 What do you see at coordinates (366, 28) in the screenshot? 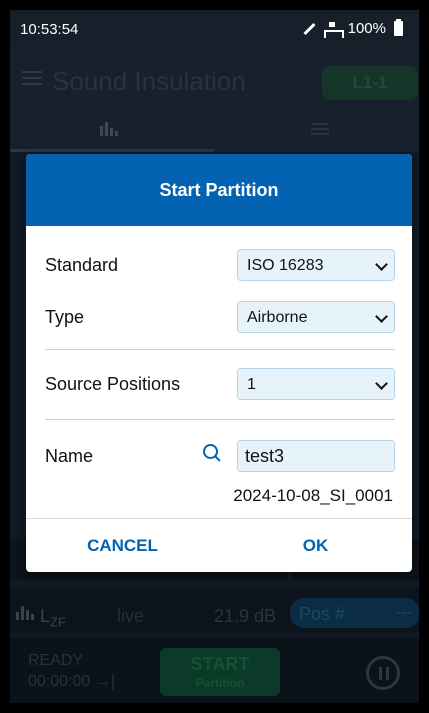
I see `battery-percent: 100%` at bounding box center [366, 28].